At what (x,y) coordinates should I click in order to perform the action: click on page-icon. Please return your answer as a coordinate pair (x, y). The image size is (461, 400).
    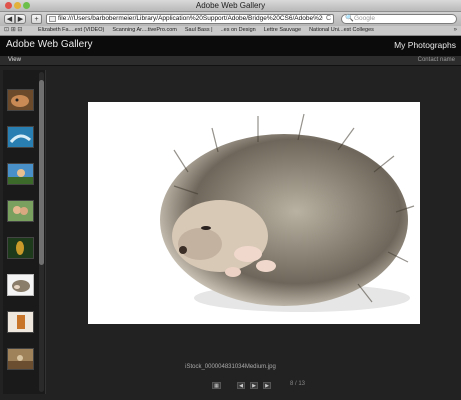
    Looking at the image, I should click on (52, 19).